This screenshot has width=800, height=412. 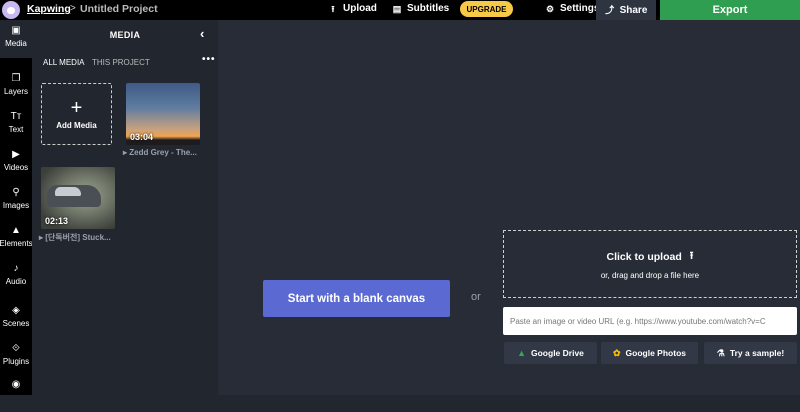 I want to click on sidebar-item-layers: ❐ Layers, so click(x=16, y=87).